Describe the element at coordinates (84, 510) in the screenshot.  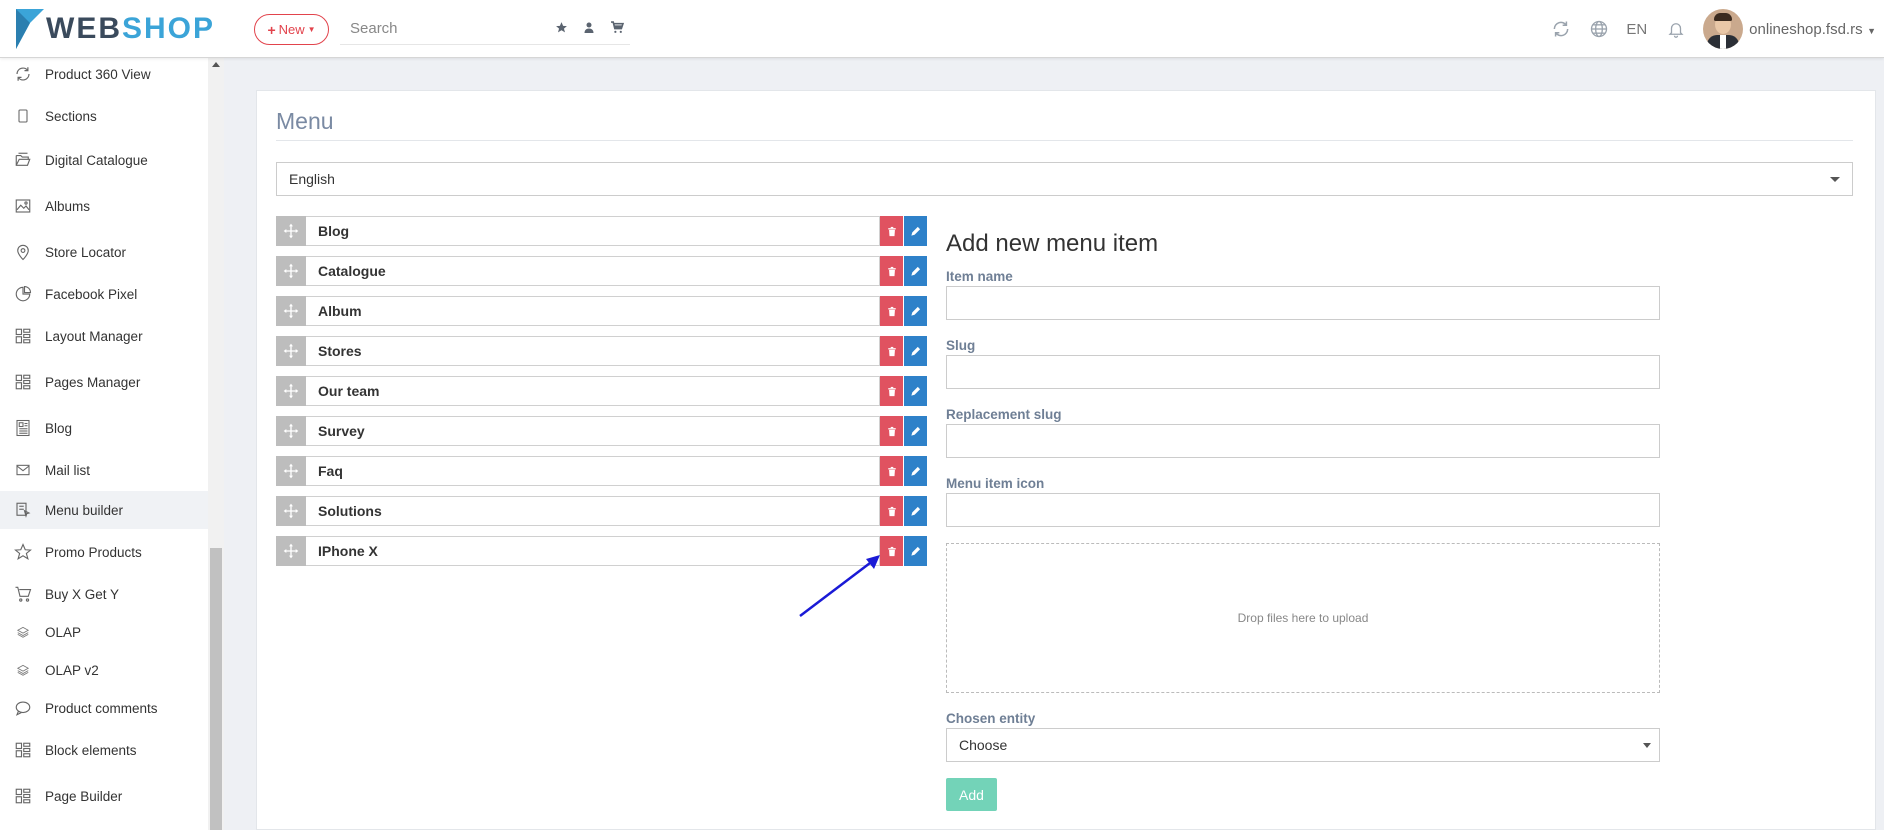
I see `sidebar-item-label: Menu builder` at that location.